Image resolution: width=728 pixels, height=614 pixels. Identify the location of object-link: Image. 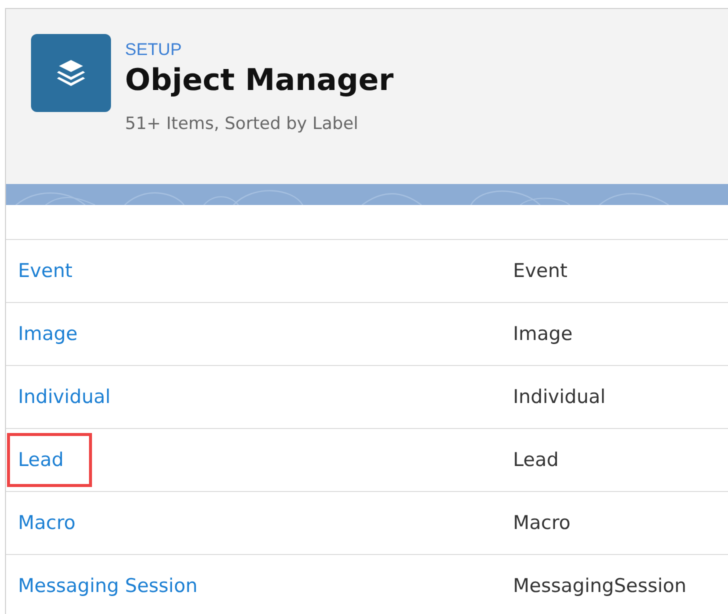
(48, 334).